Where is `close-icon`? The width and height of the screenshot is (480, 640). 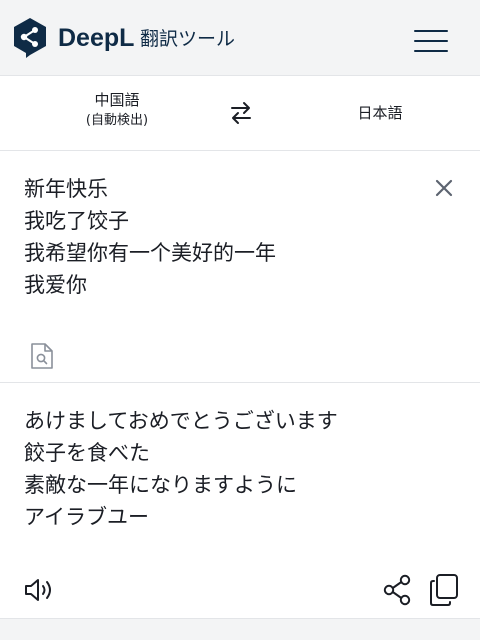
close-icon is located at coordinates (444, 188).